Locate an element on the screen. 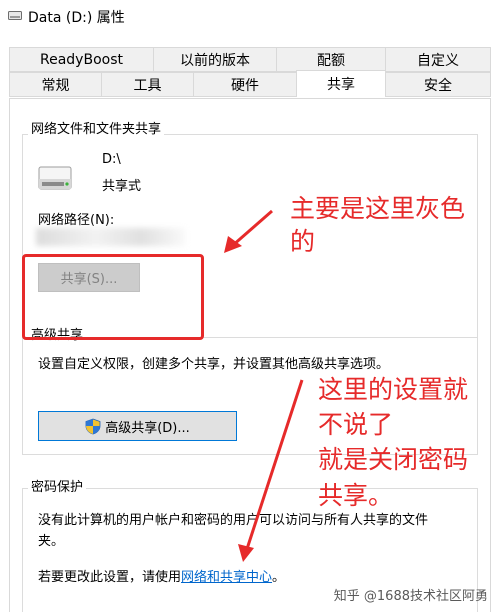  password-protection-description-line2: 夹。 is located at coordinates (51, 541).